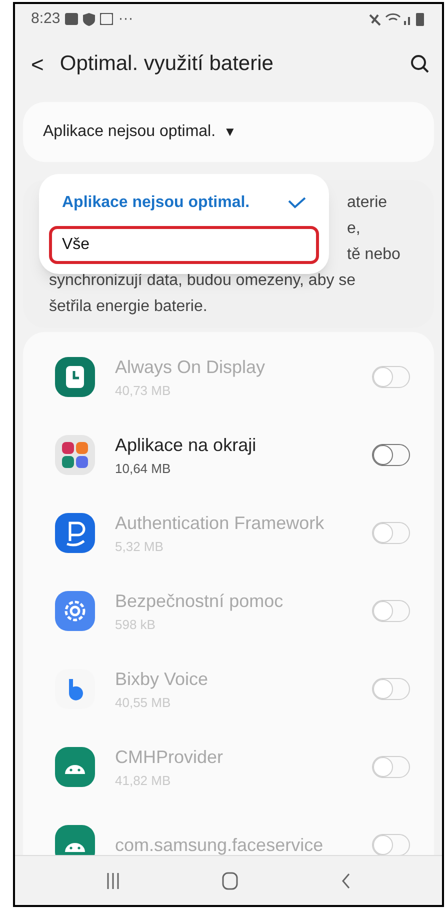 This screenshot has width=447, height=911. Describe the element at coordinates (374, 255) in the screenshot. I see `description-text: tě nebo` at that location.